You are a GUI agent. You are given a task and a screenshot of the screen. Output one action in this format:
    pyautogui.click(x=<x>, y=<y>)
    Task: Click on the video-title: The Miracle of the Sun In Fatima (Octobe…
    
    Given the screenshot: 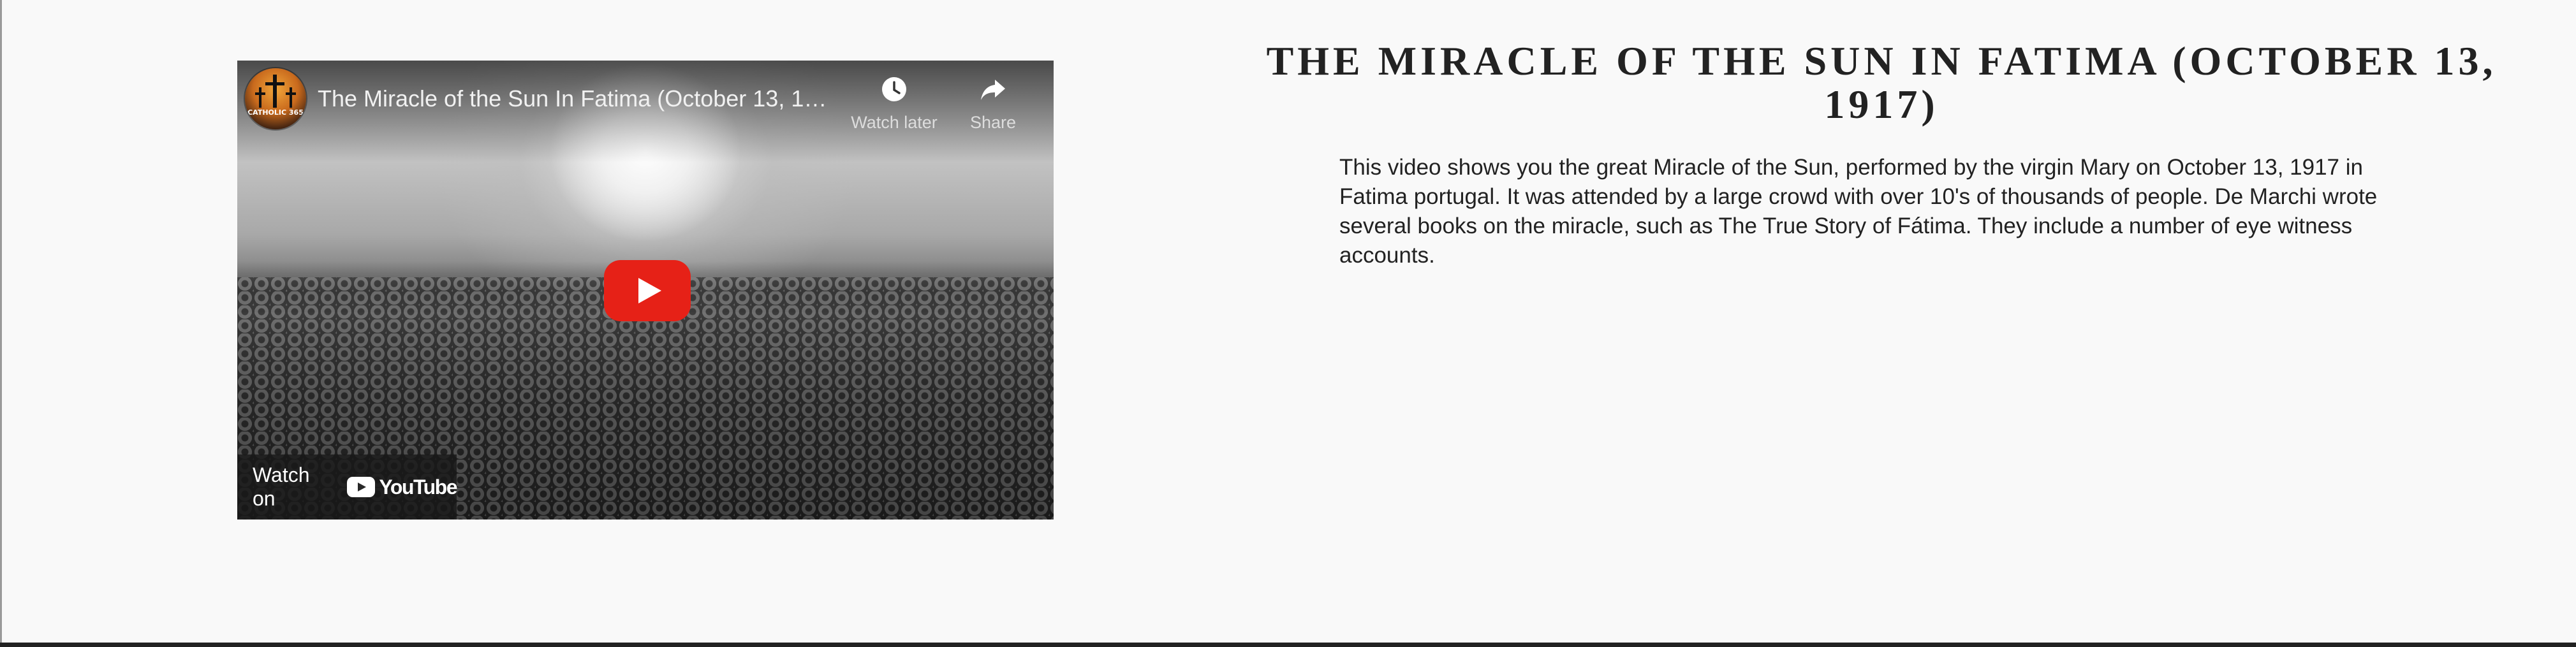 What is the action you would take?
    pyautogui.click(x=573, y=99)
    